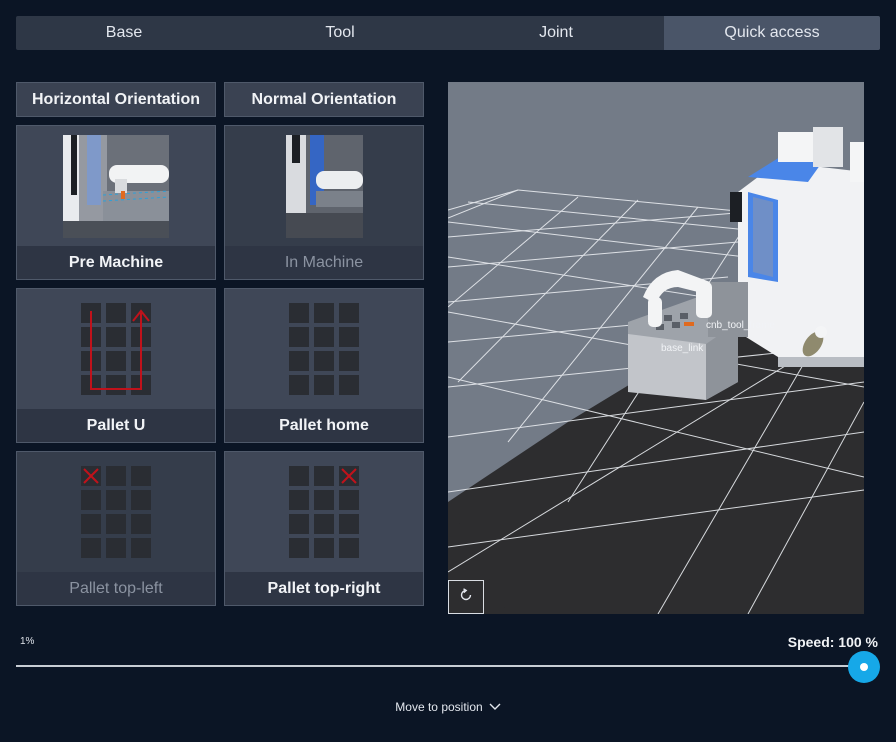 The image size is (896, 742). Describe the element at coordinates (324, 186) in the screenshot. I see `in-machine-thumbnail` at that location.